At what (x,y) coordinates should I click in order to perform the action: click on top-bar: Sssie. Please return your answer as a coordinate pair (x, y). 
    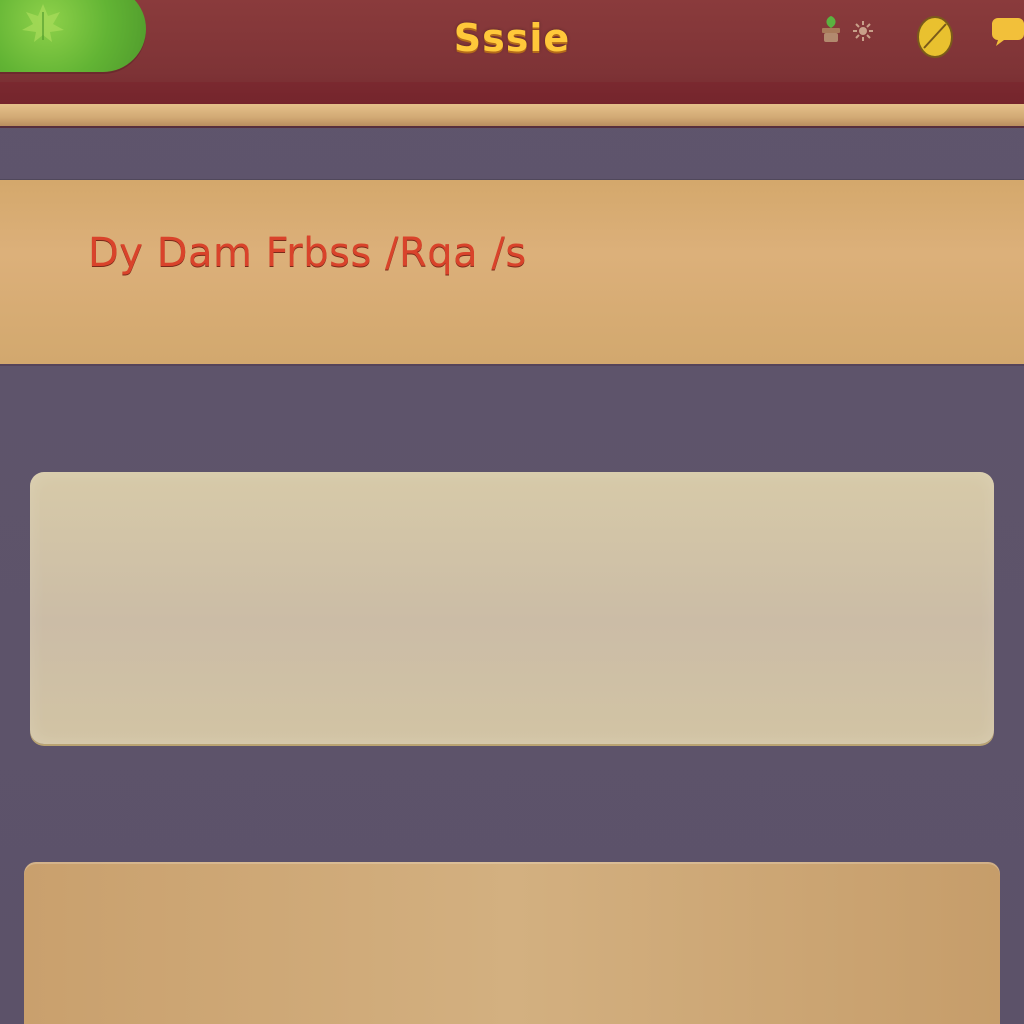
    Looking at the image, I should click on (512, 52).